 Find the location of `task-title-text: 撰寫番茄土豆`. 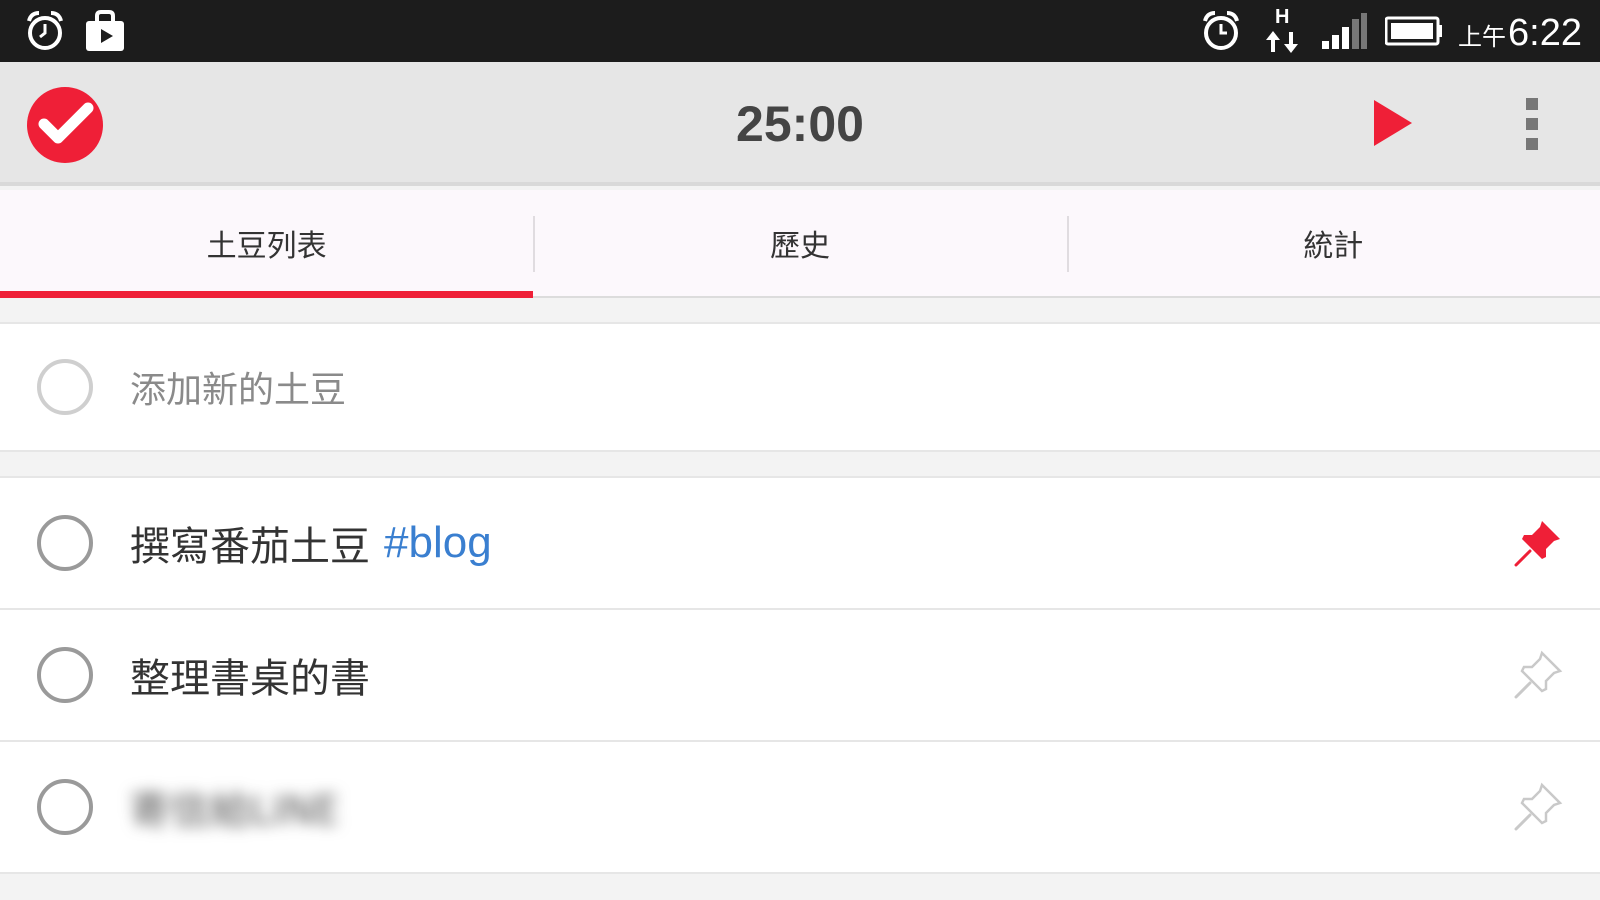

task-title-text: 撰寫番茄土豆 is located at coordinates (250, 547).